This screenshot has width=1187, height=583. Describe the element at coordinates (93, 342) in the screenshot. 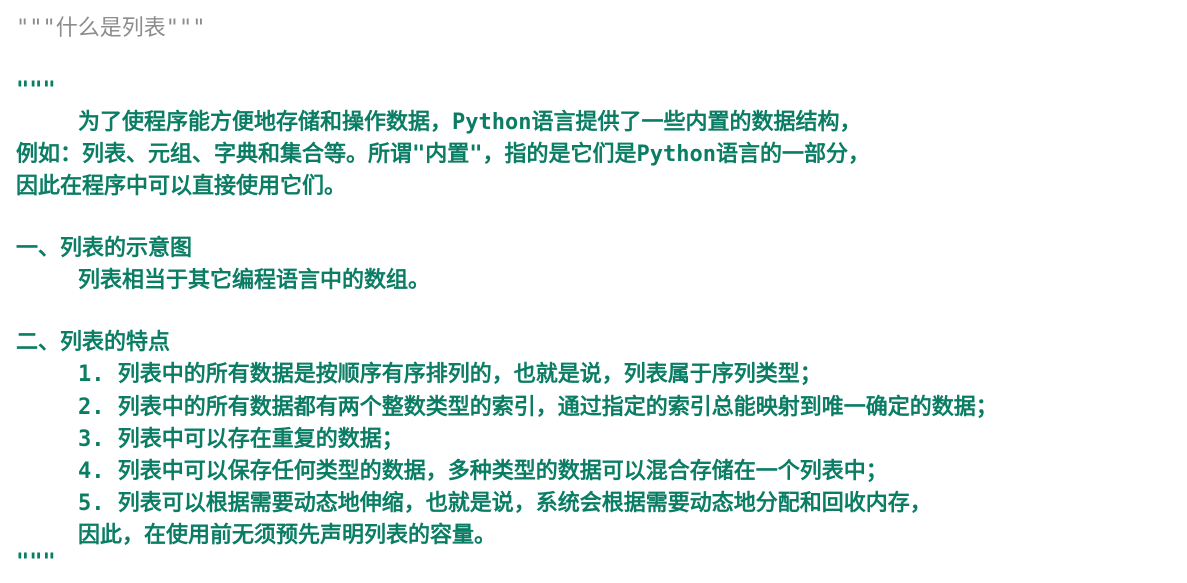

I see `section2-heading: 二、列表的特点` at that location.